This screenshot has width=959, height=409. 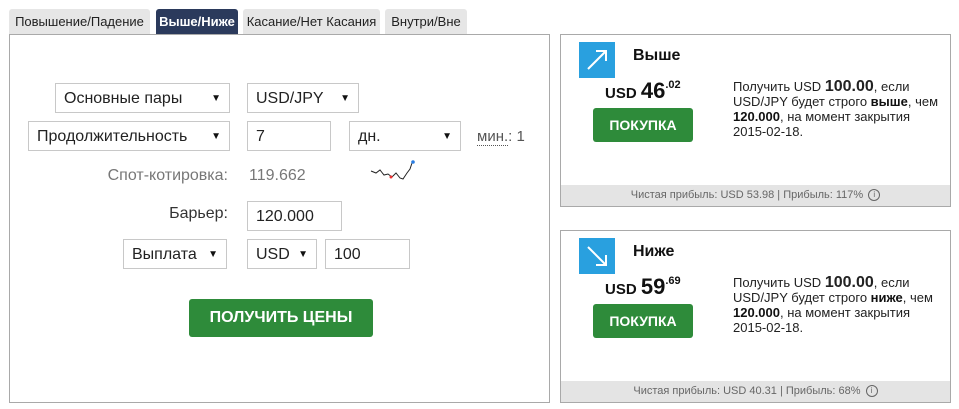 What do you see at coordinates (643, 321) in the screenshot?
I see `buy-lower-button: ПОКУПКА` at bounding box center [643, 321].